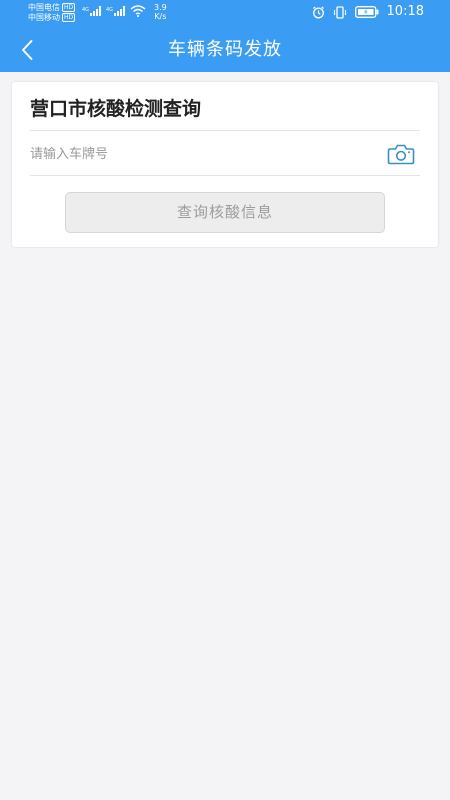 The width and height of the screenshot is (450, 800). I want to click on signal-indicators: 4G 4G, so click(114, 11).